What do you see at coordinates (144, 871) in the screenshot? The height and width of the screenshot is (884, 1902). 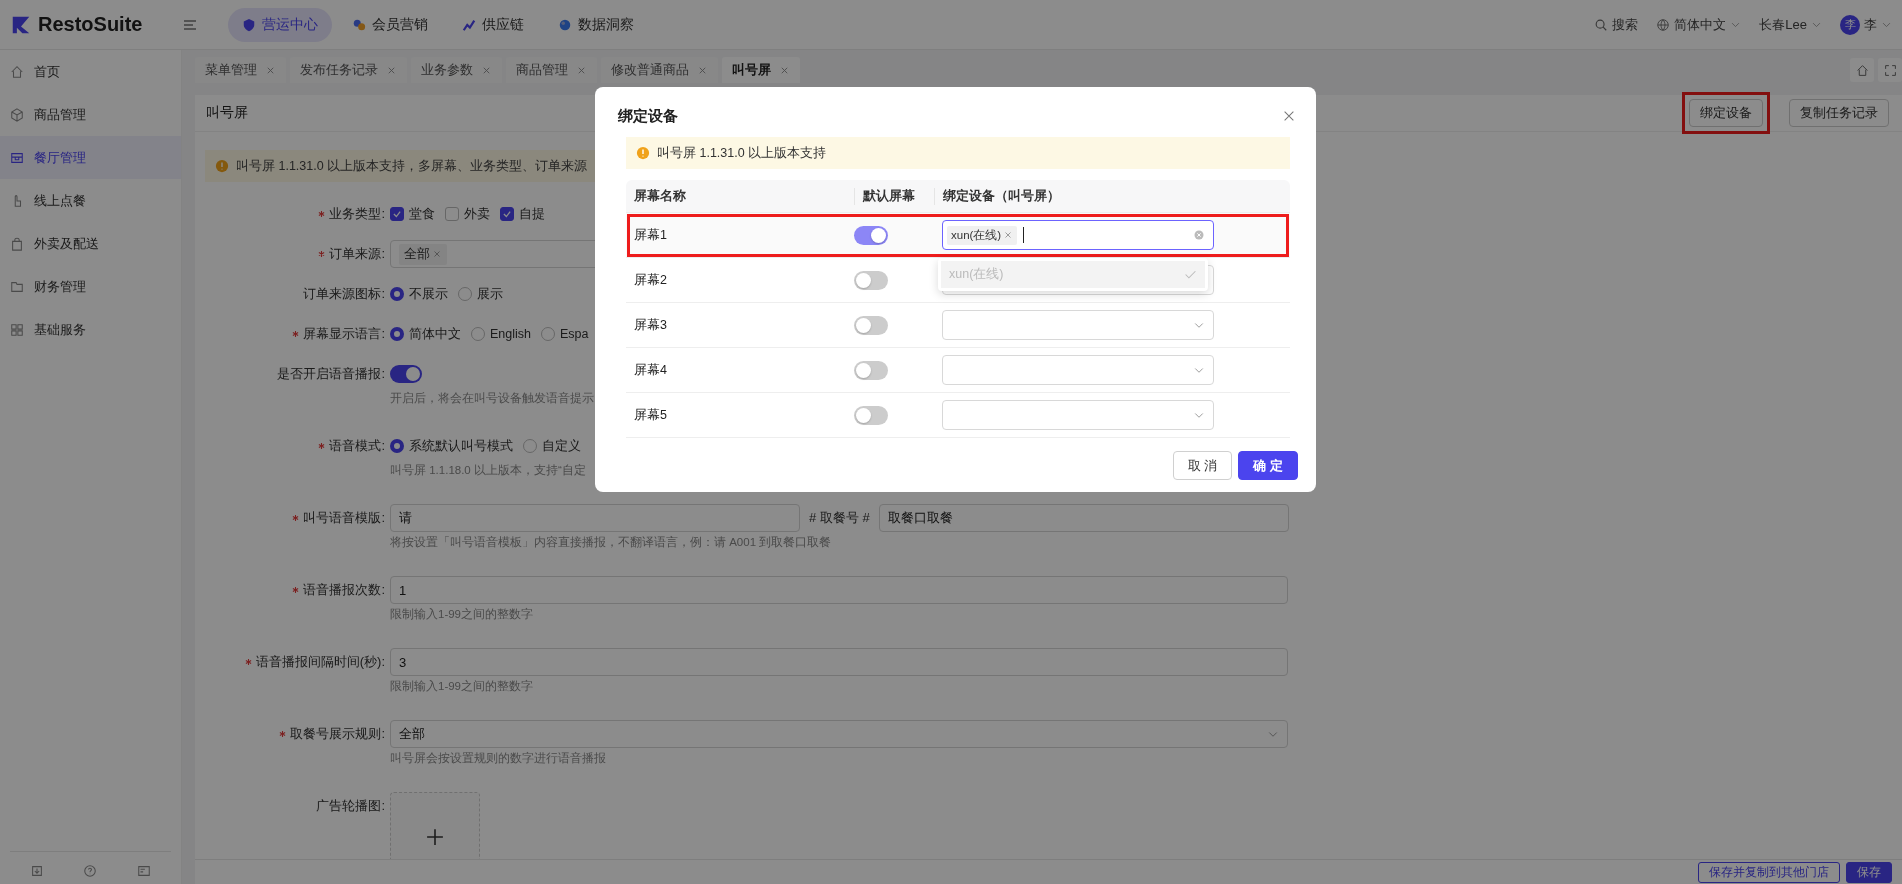 I see `update-icon` at bounding box center [144, 871].